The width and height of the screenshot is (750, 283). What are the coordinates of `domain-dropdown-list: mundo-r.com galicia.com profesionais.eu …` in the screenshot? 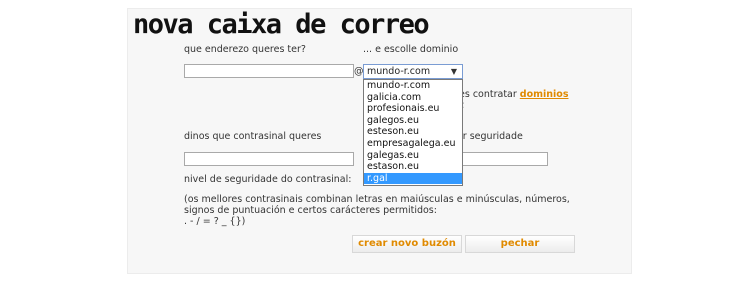 It's located at (413, 132).